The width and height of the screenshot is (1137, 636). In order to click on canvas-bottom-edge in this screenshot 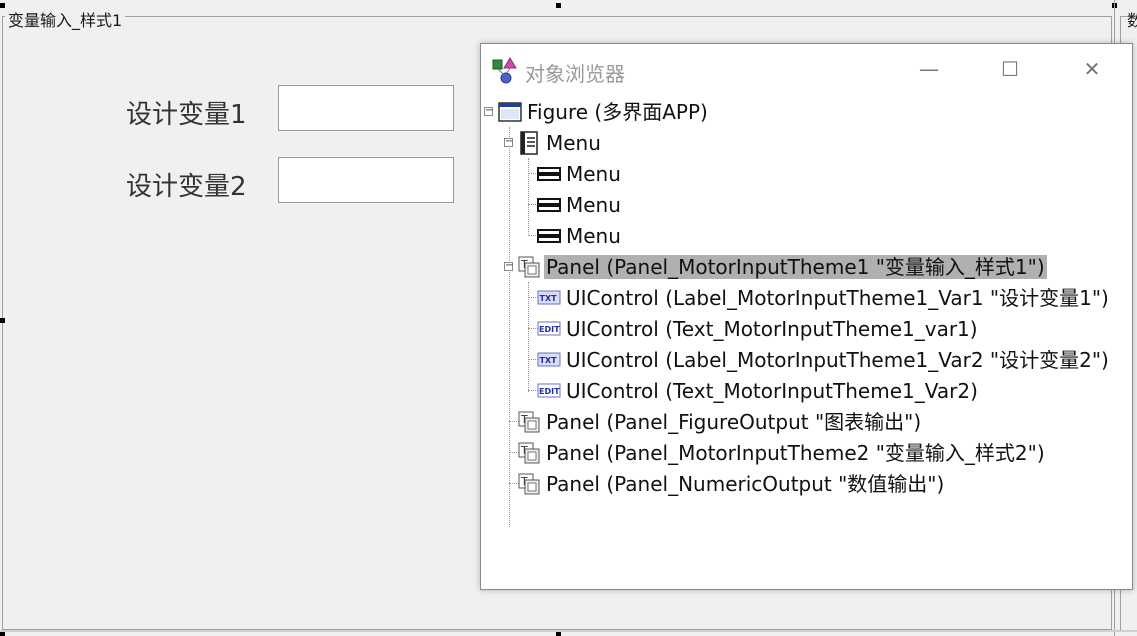, I will do `click(568, 631)`.